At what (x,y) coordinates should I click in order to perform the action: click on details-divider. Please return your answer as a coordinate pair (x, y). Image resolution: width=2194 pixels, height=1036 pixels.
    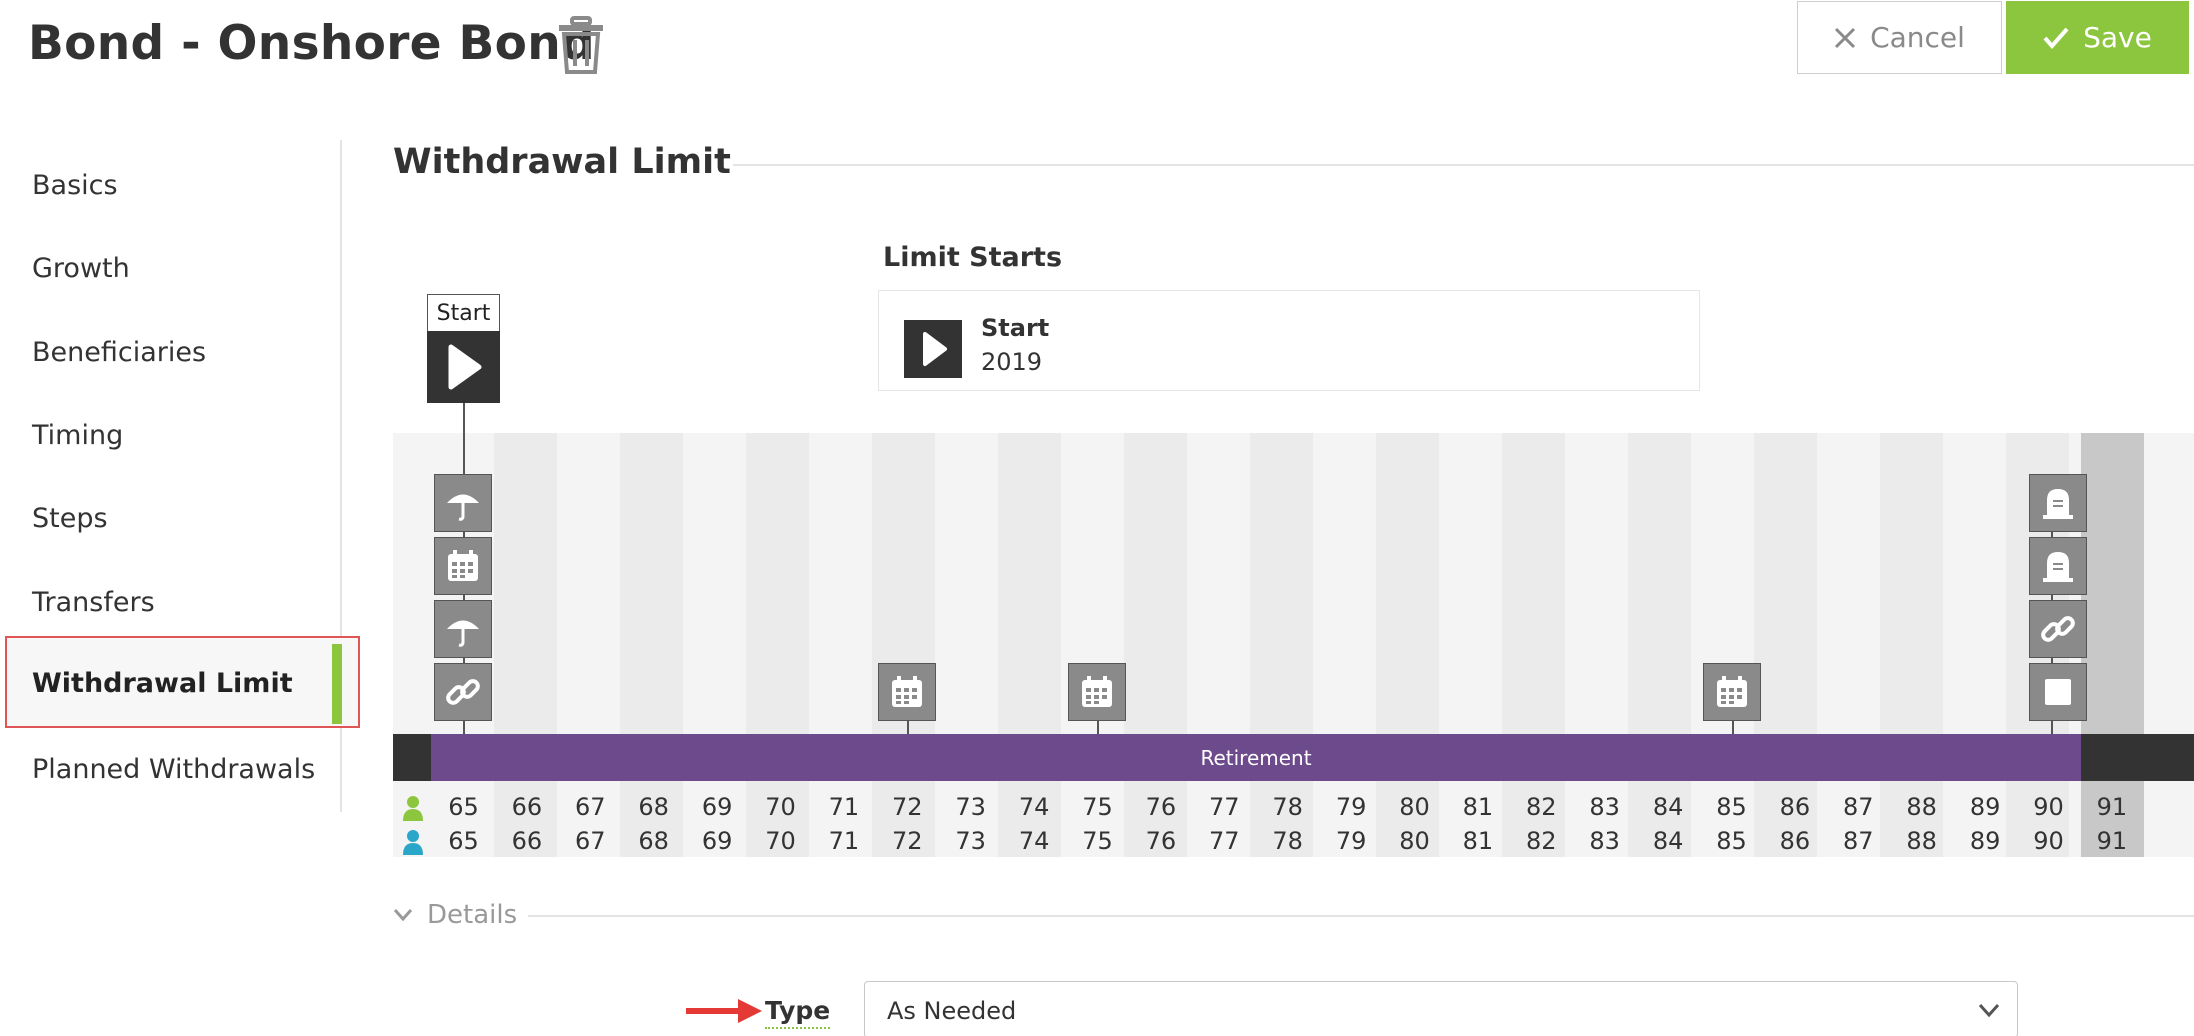
    Looking at the image, I should click on (1361, 916).